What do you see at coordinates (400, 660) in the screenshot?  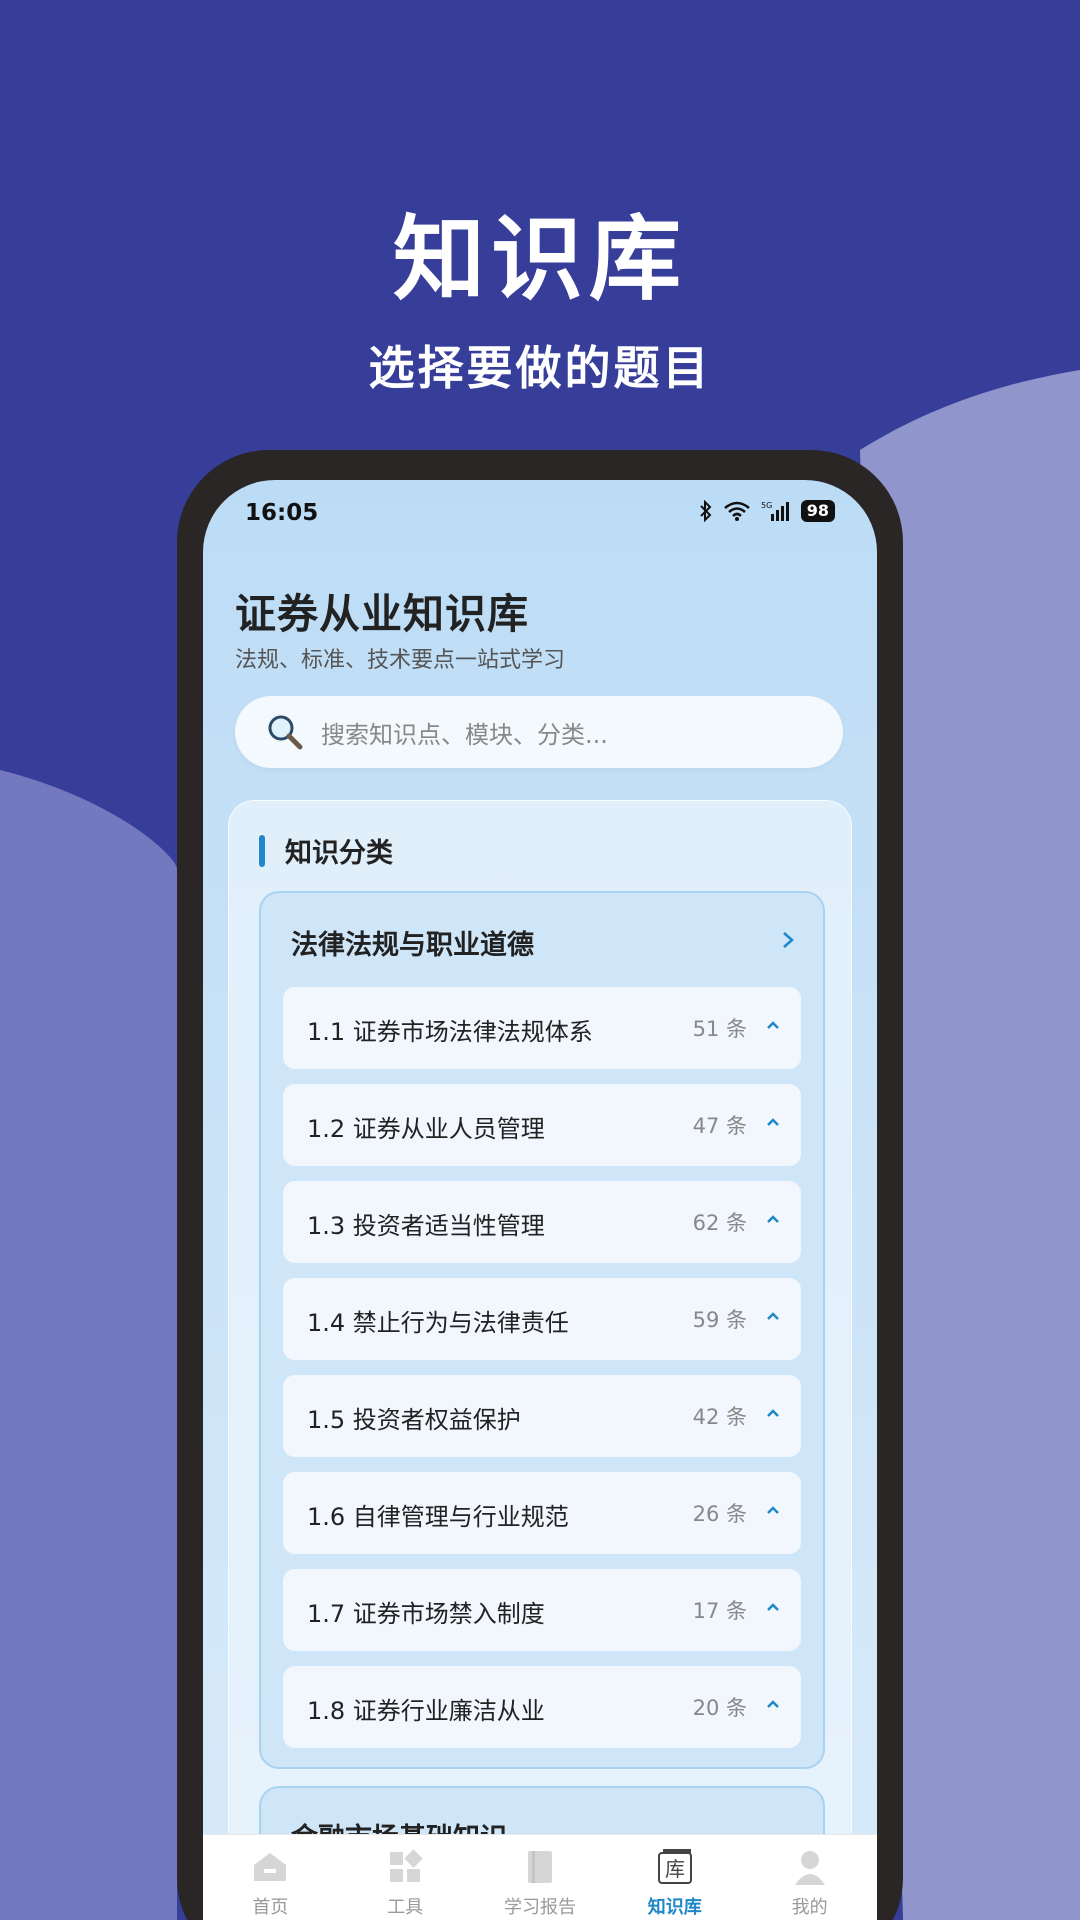 I see `page-subtitle: 法规、标准、技术要点一站式学习` at bounding box center [400, 660].